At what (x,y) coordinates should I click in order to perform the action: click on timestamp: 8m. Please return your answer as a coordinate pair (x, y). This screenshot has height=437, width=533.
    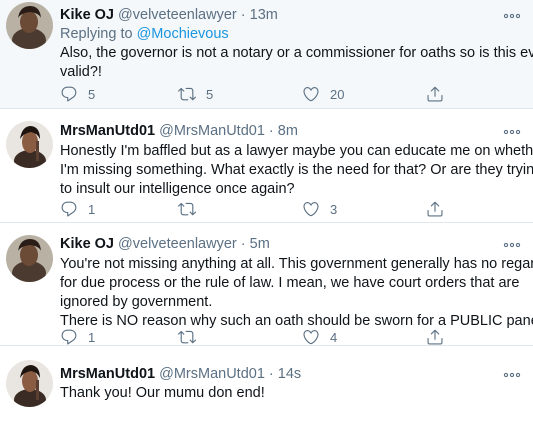
    Looking at the image, I should click on (288, 131).